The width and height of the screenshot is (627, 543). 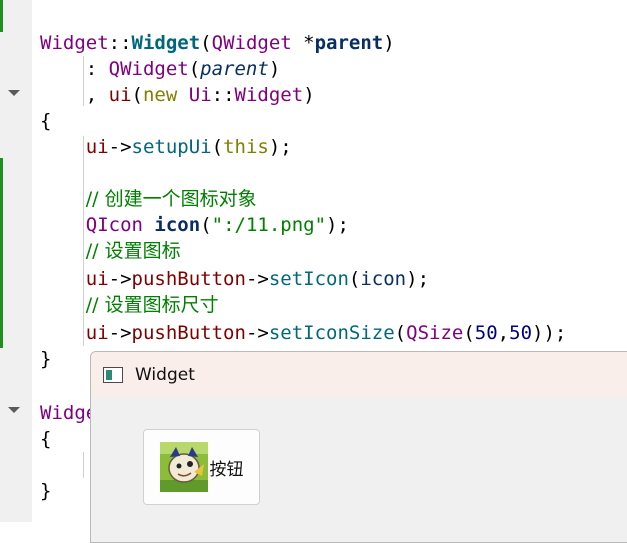 I want to click on push-button: 按钮, so click(x=201, y=467).